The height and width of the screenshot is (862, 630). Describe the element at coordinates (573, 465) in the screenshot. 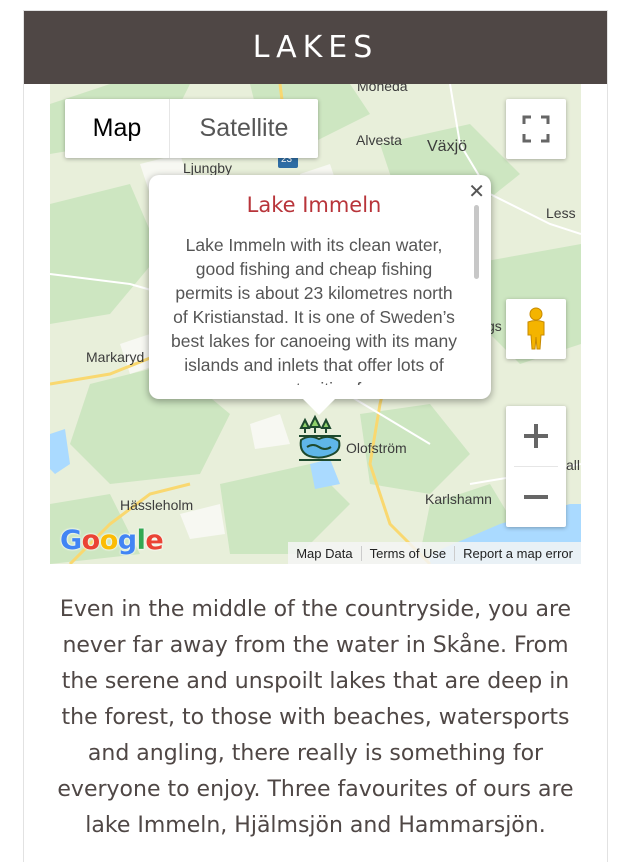

I see `place-all: all` at that location.